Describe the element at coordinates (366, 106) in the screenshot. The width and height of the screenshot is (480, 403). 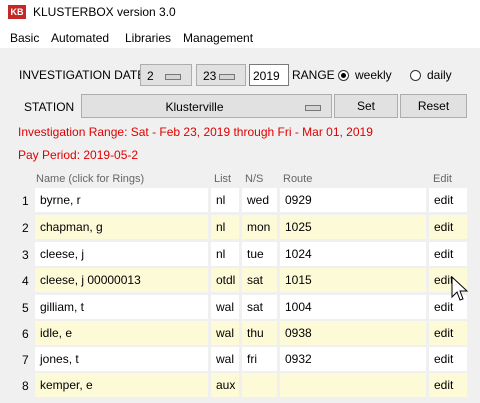
I see `set-button: Set` at that location.